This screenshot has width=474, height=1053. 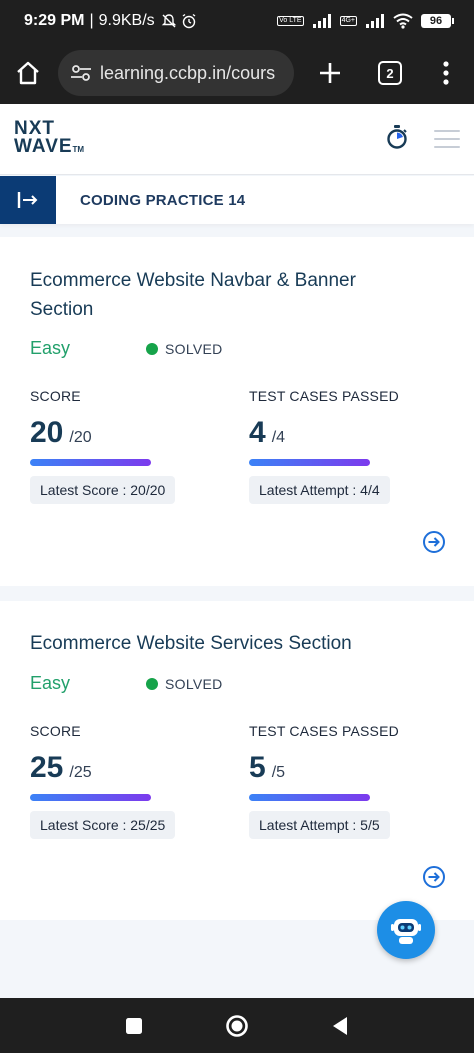 I want to click on score-metric: SCORE 20 /20 Latest Score : 20/20, so click(x=103, y=446).